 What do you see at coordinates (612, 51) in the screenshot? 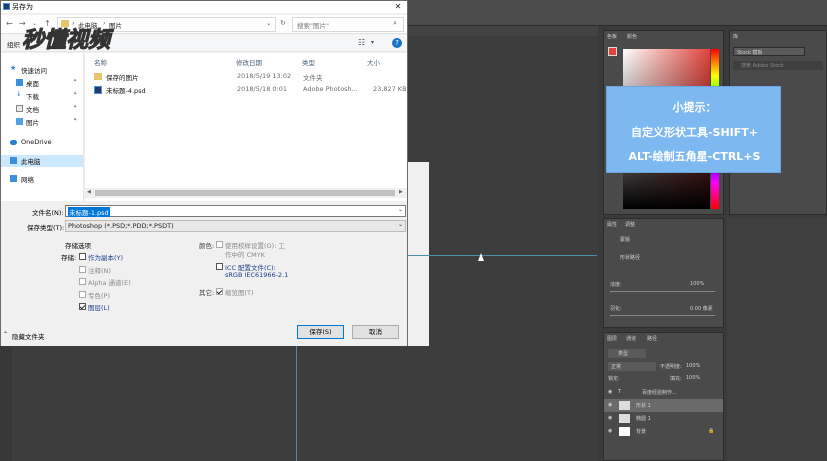
I see `foreground-swatch` at bounding box center [612, 51].